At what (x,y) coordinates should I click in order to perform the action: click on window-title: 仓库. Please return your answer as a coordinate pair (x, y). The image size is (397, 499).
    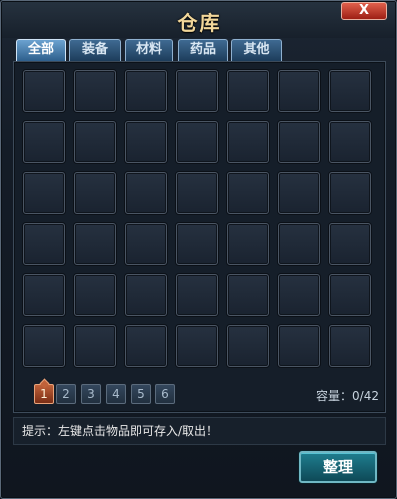
    Looking at the image, I should click on (199, 23).